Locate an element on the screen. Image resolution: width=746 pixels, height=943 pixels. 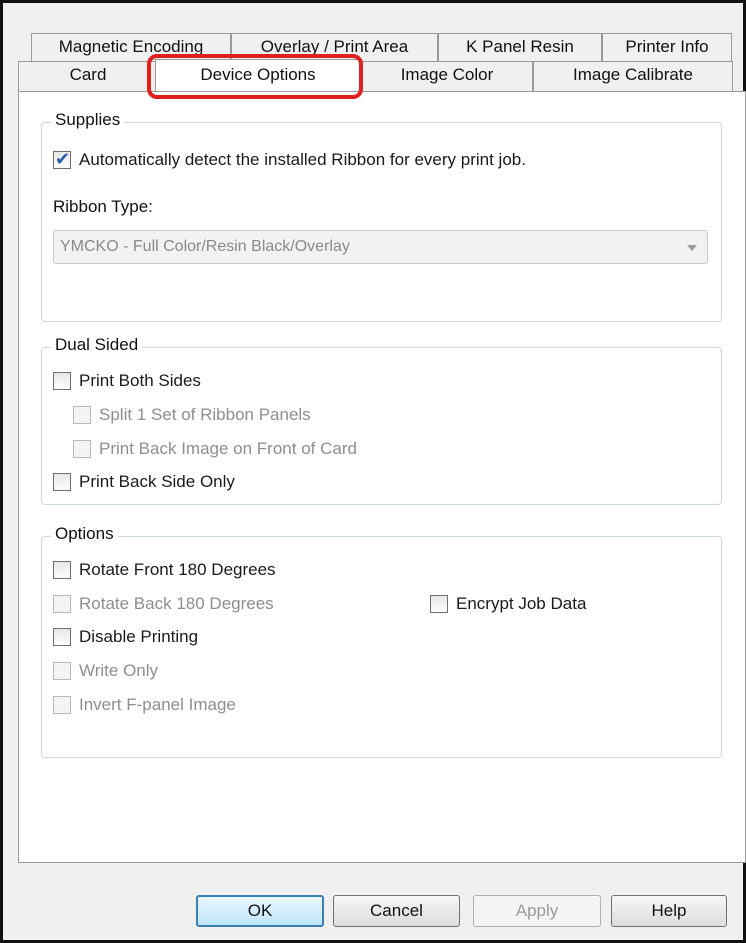
print-both-sides-label: Print Both Sides is located at coordinates (140, 380).